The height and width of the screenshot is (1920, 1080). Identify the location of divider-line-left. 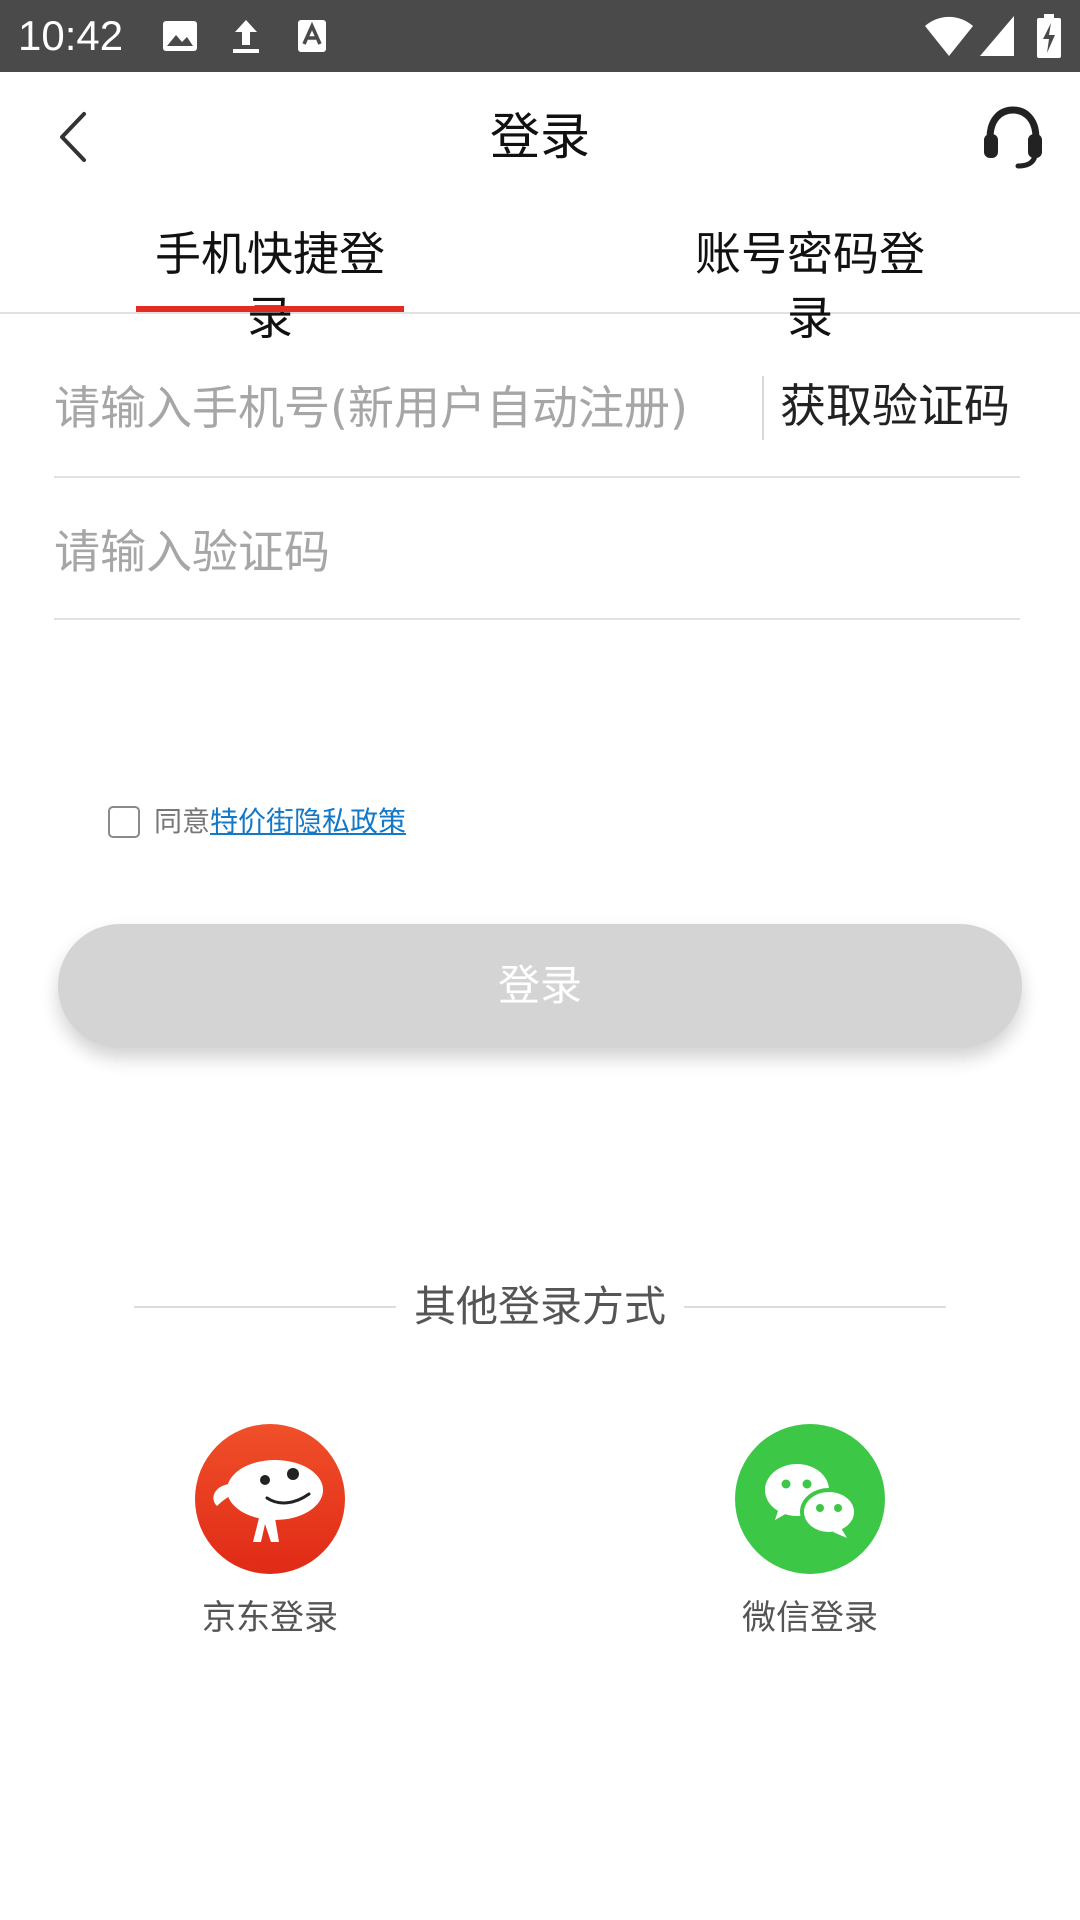
(265, 1307).